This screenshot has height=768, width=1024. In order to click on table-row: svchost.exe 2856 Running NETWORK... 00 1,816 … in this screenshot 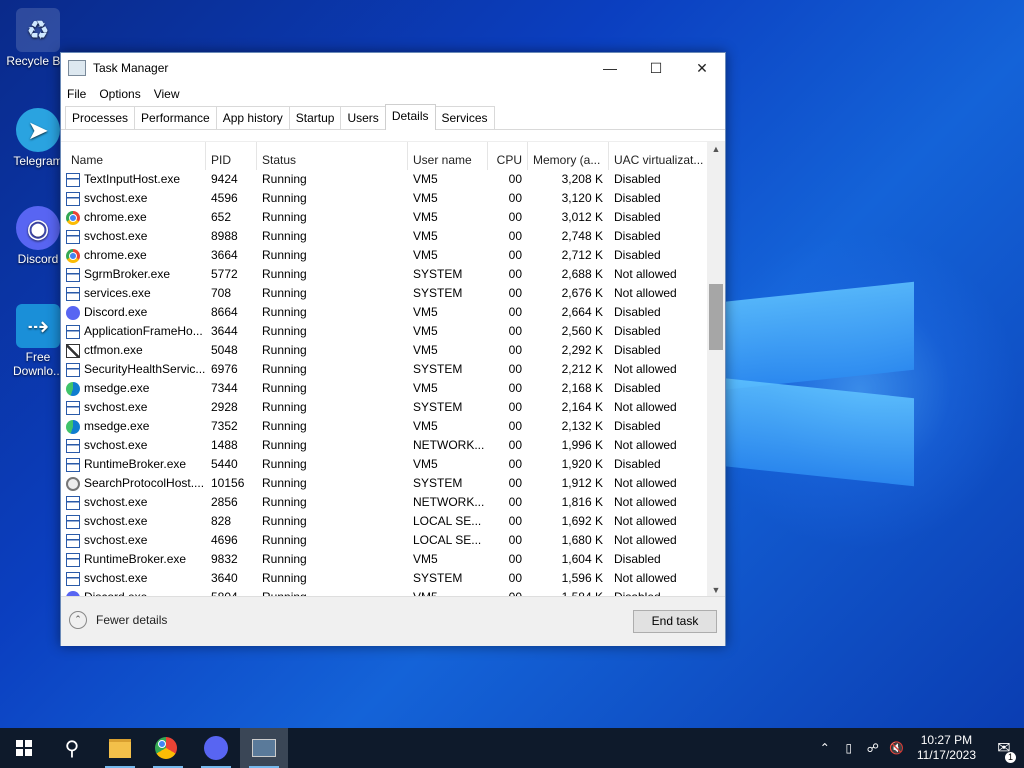, I will do `click(384, 502)`.